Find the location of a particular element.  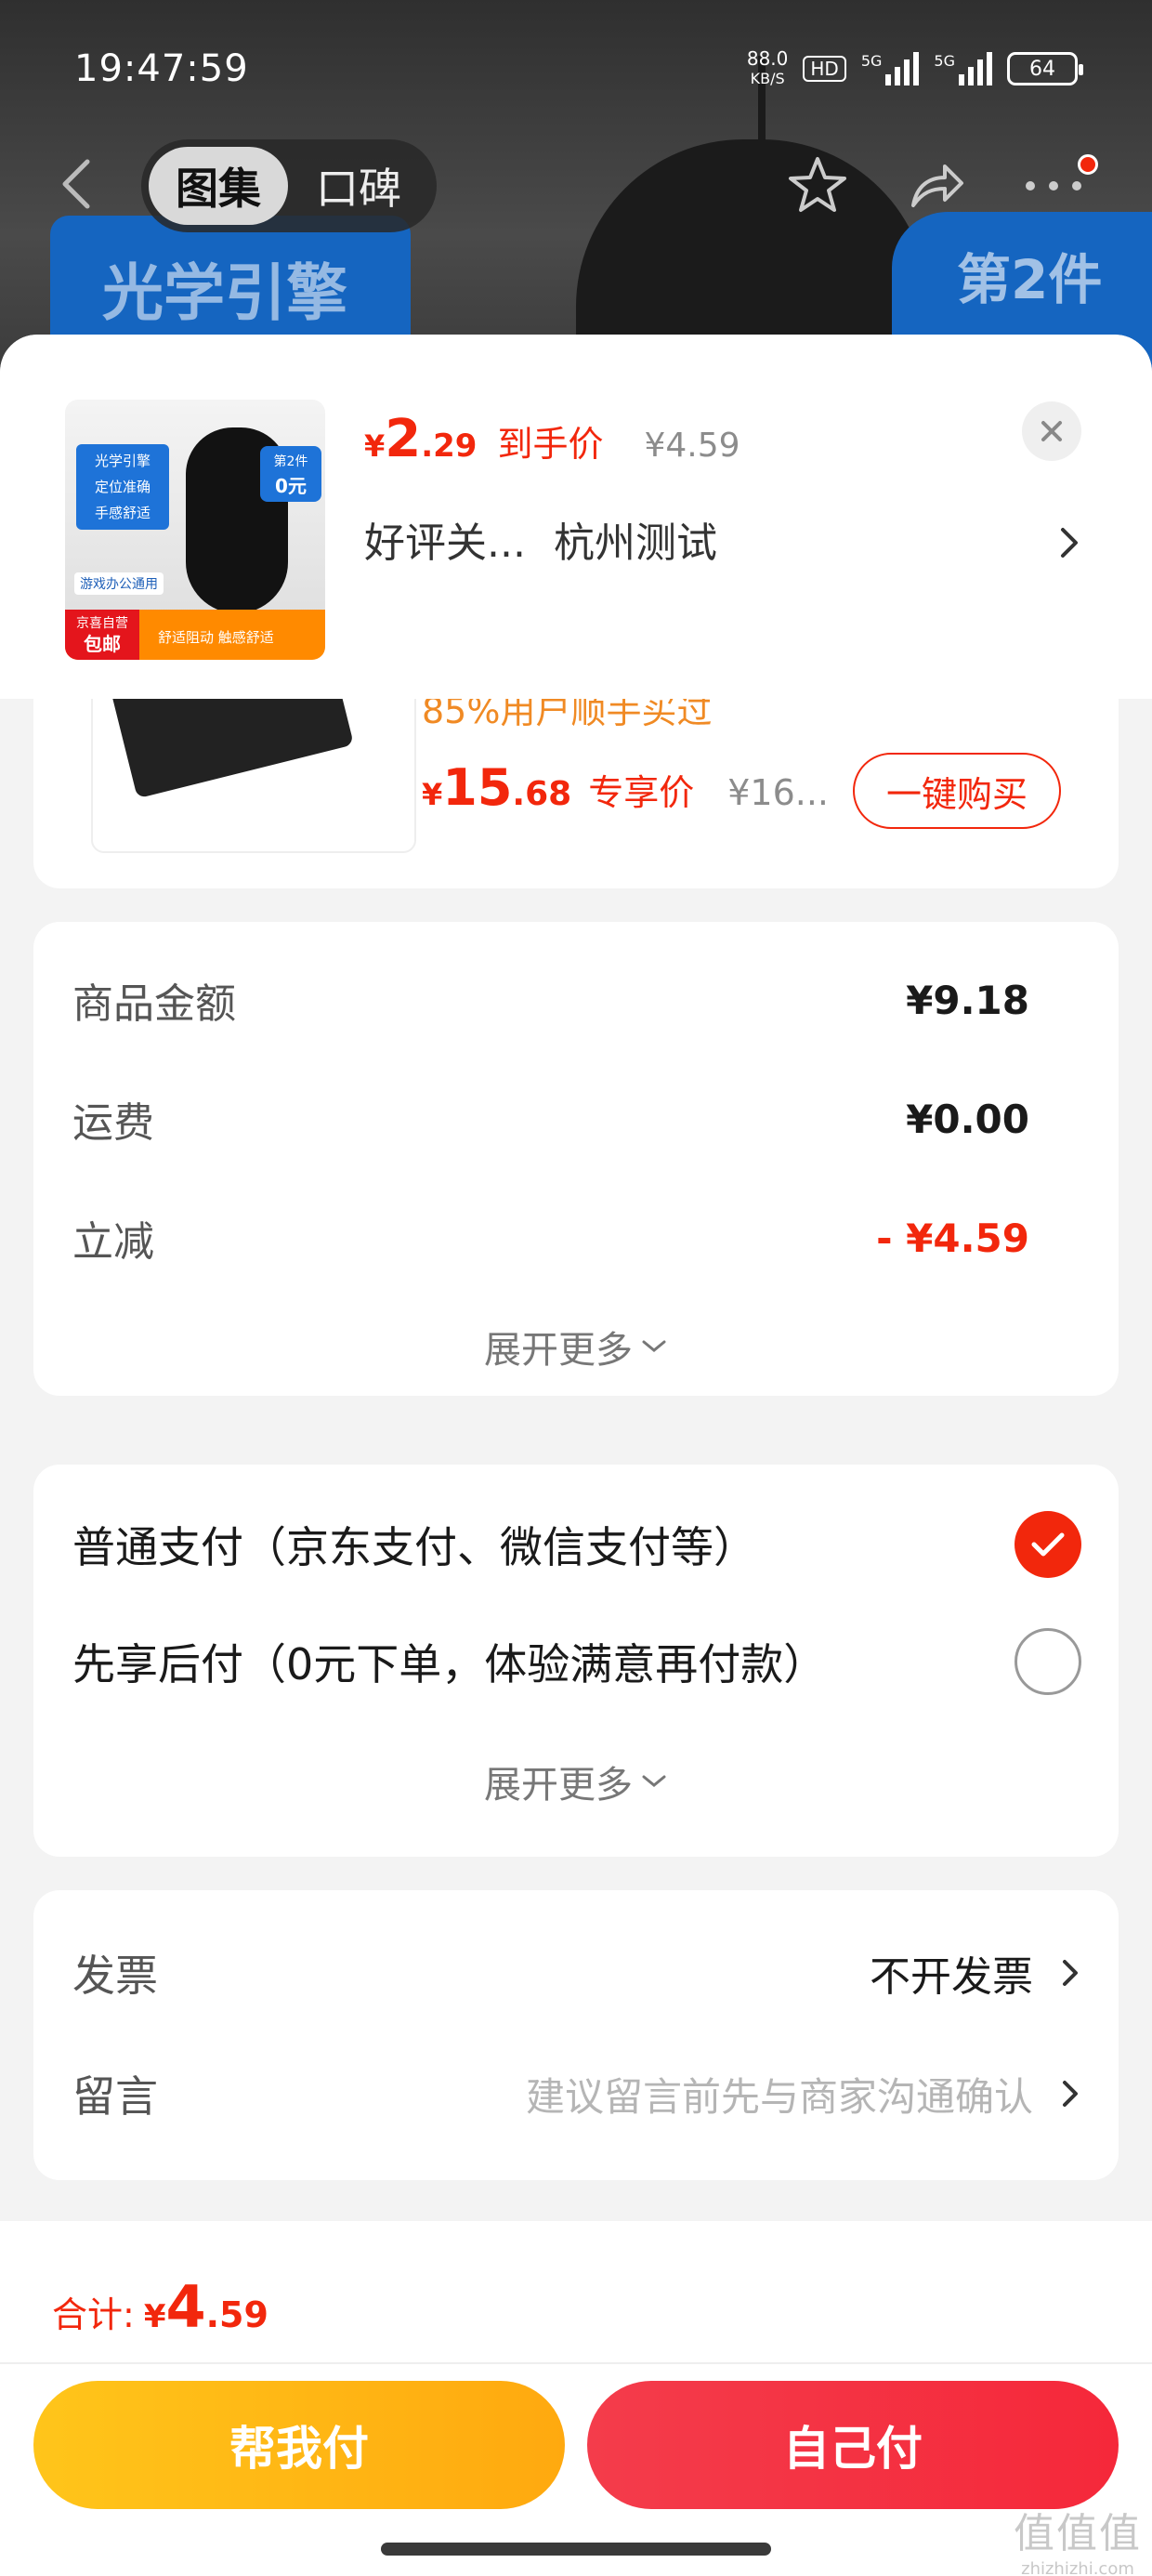

thumb-slogan: 舒适阻动 触感舒适 is located at coordinates (216, 637).